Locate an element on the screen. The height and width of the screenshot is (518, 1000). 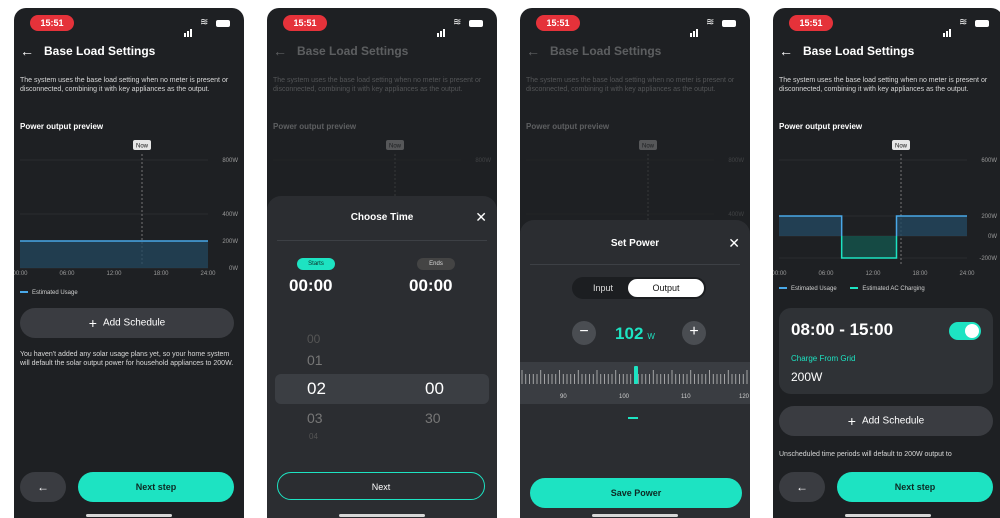
x-tick-label: 06:00 is located at coordinates (67, 274).